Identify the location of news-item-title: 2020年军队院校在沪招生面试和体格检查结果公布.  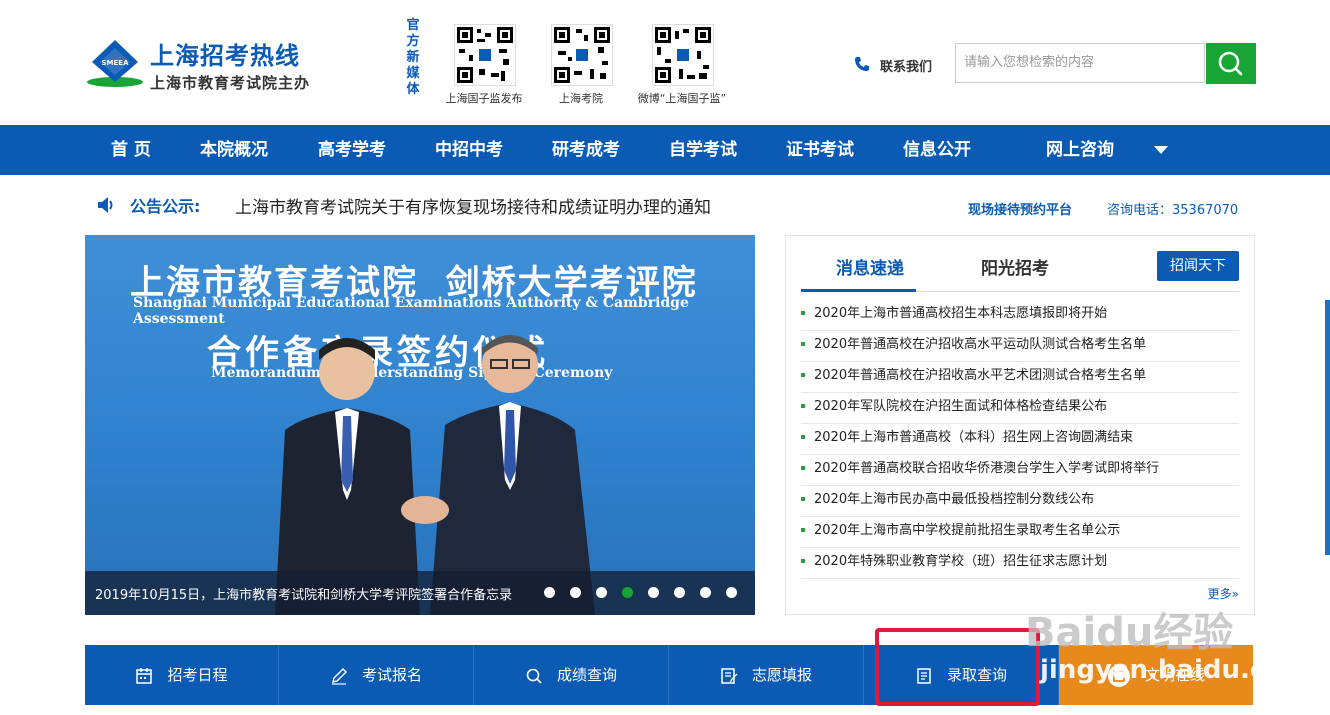
(961, 406).